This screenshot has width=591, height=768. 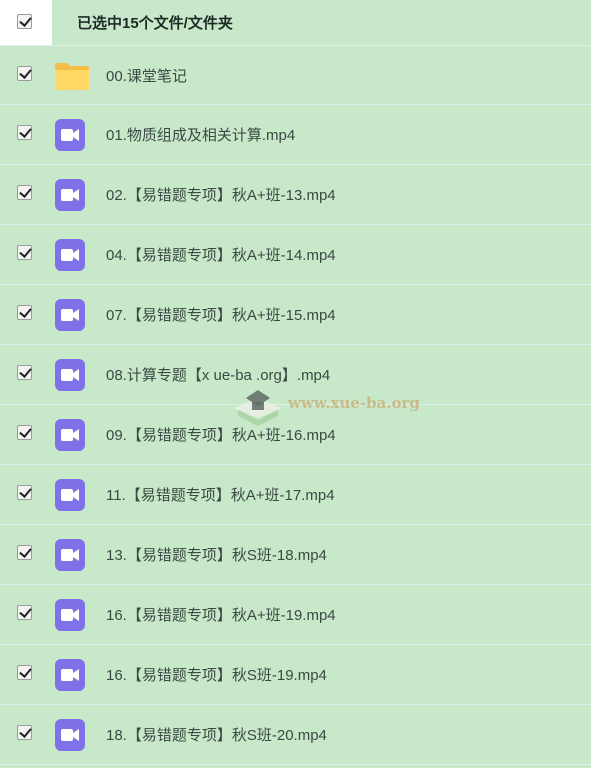 What do you see at coordinates (295, 22) in the screenshot?
I see `selection-header: 已选中15个文件/文件夹` at bounding box center [295, 22].